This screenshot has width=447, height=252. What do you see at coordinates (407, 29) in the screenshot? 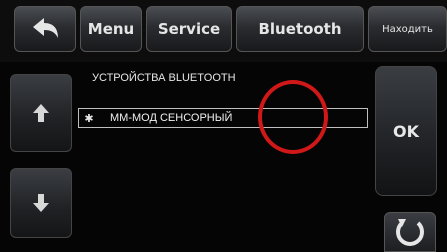
I see `find-button: Находить` at bounding box center [407, 29].